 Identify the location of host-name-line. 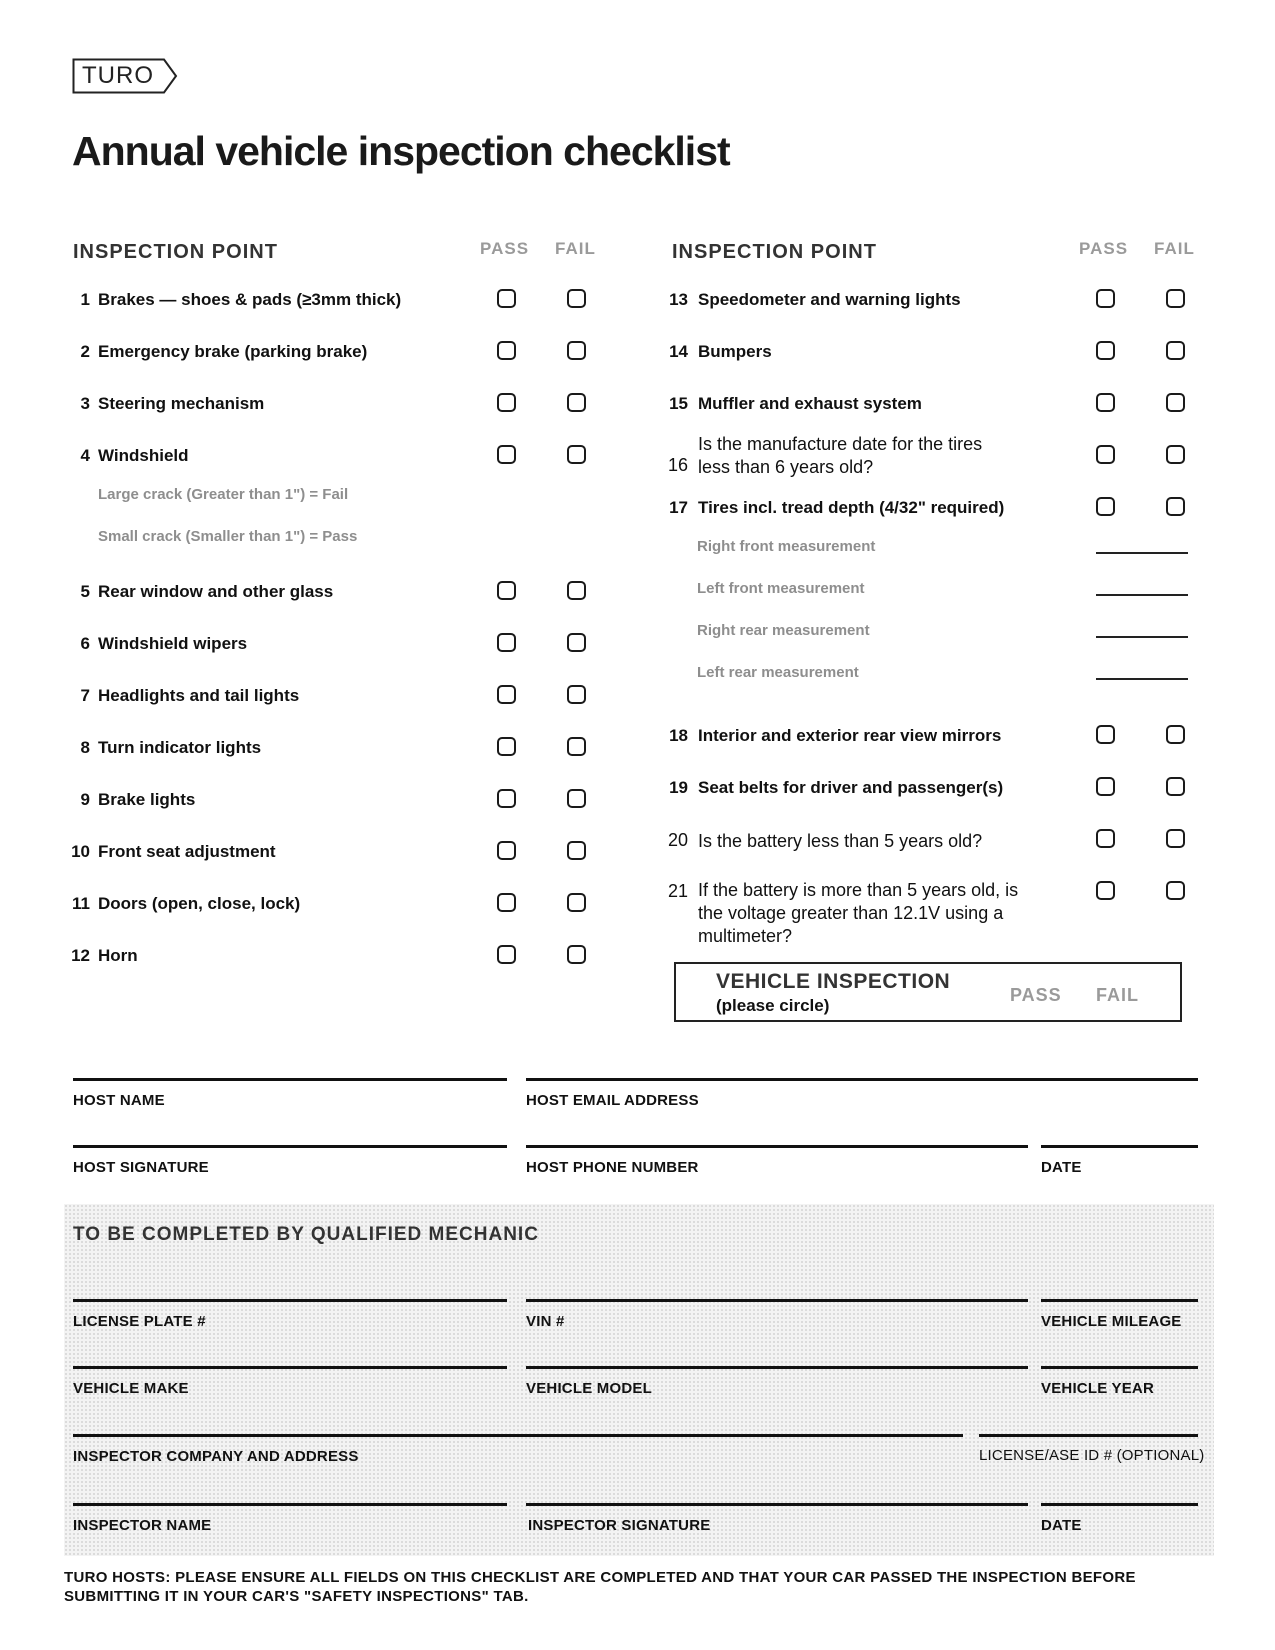
(290, 1079).